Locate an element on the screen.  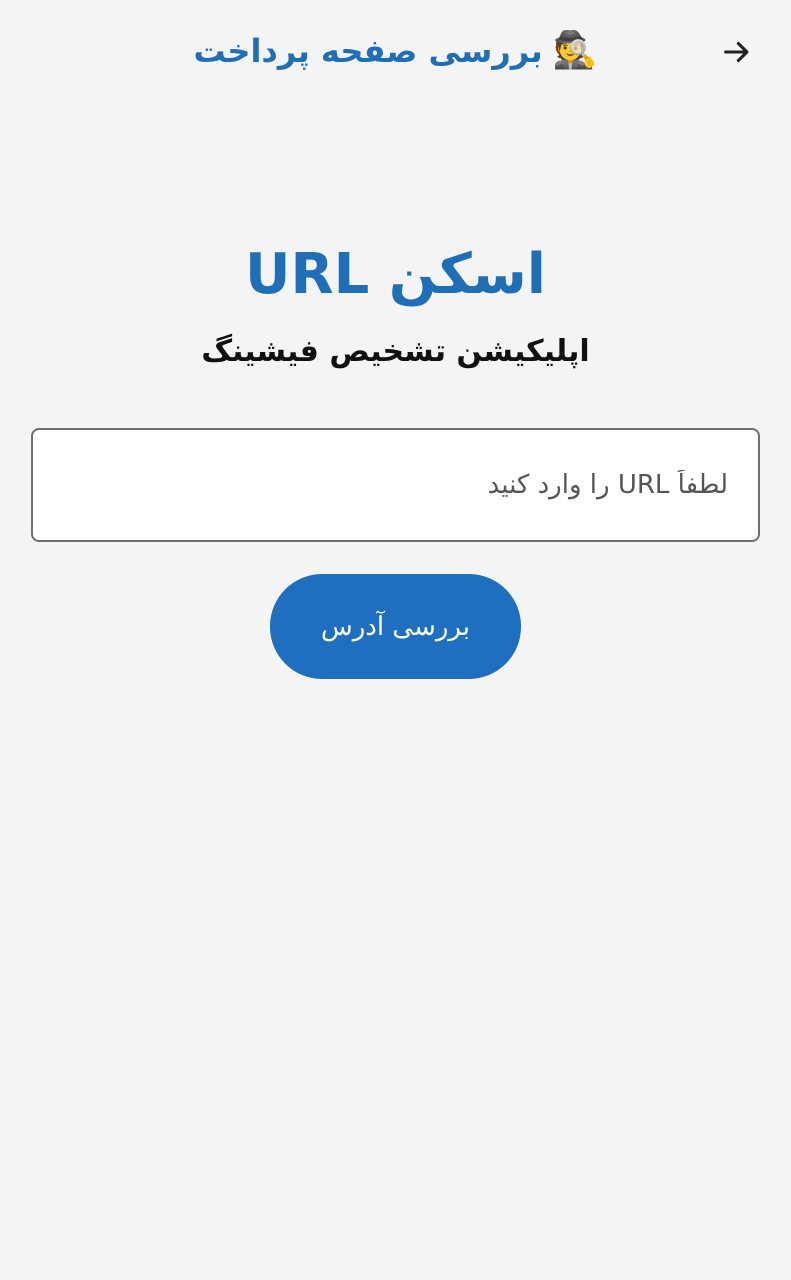
arrow-right-icon is located at coordinates (737, 52).